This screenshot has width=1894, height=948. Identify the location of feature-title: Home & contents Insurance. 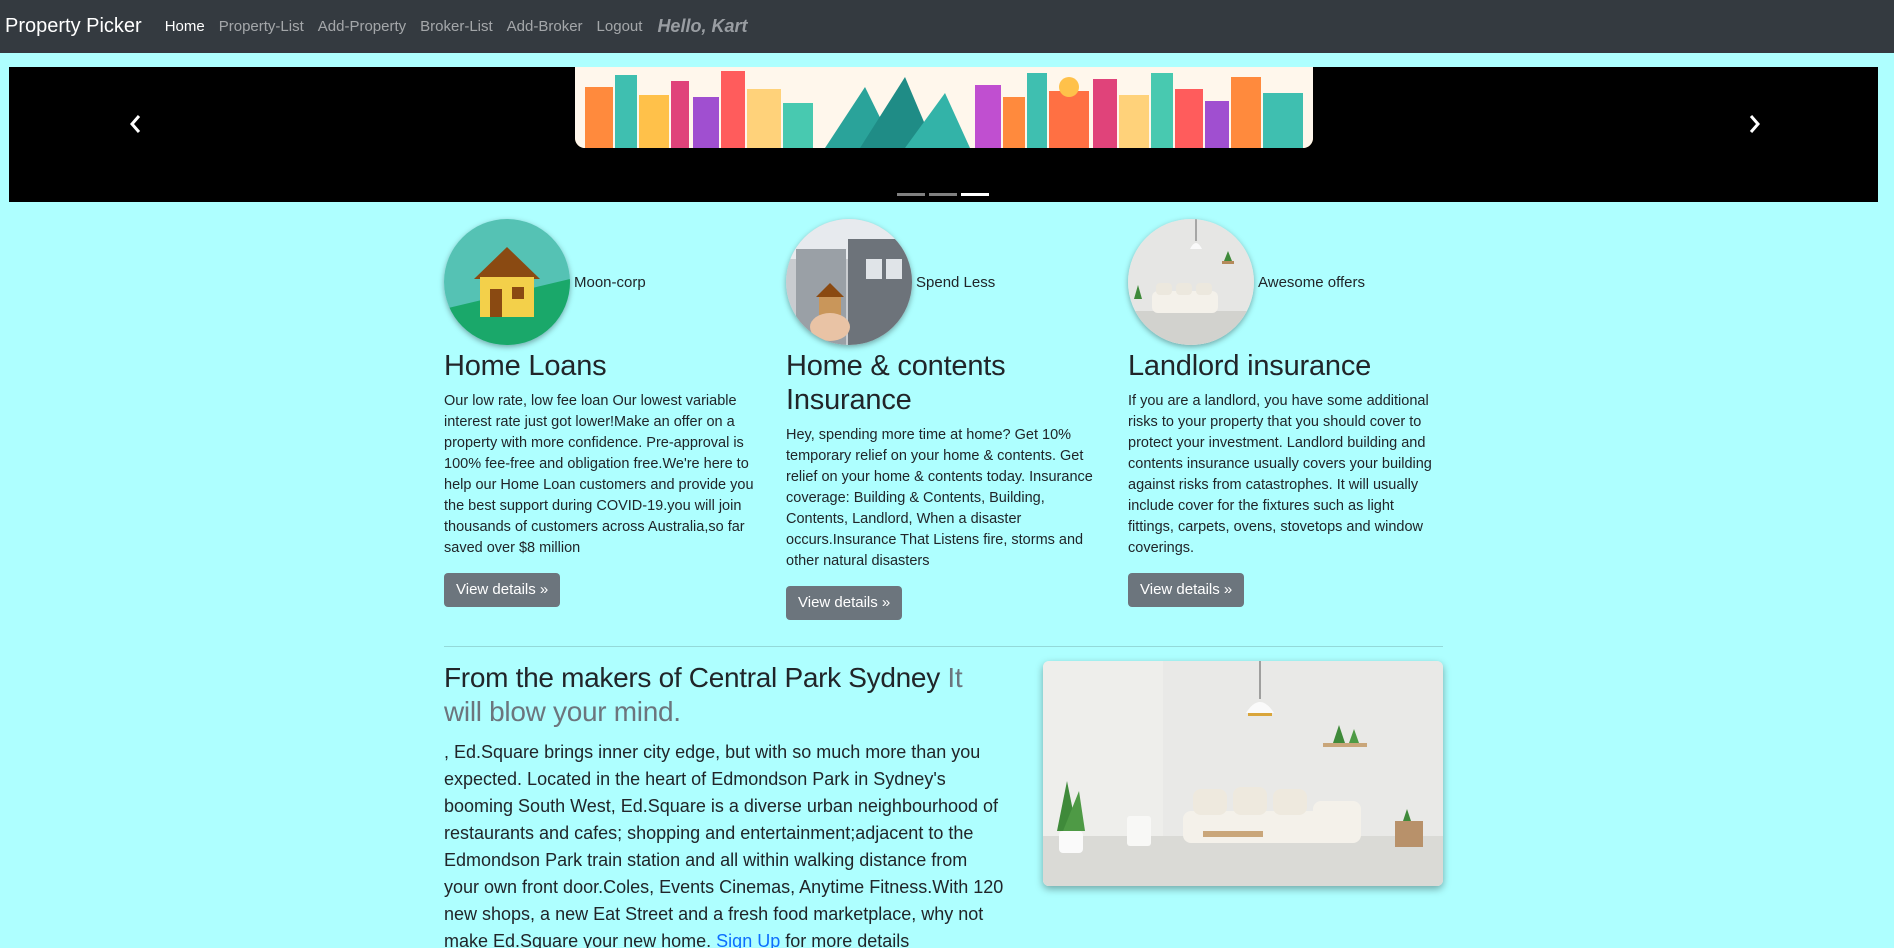
(896, 383).